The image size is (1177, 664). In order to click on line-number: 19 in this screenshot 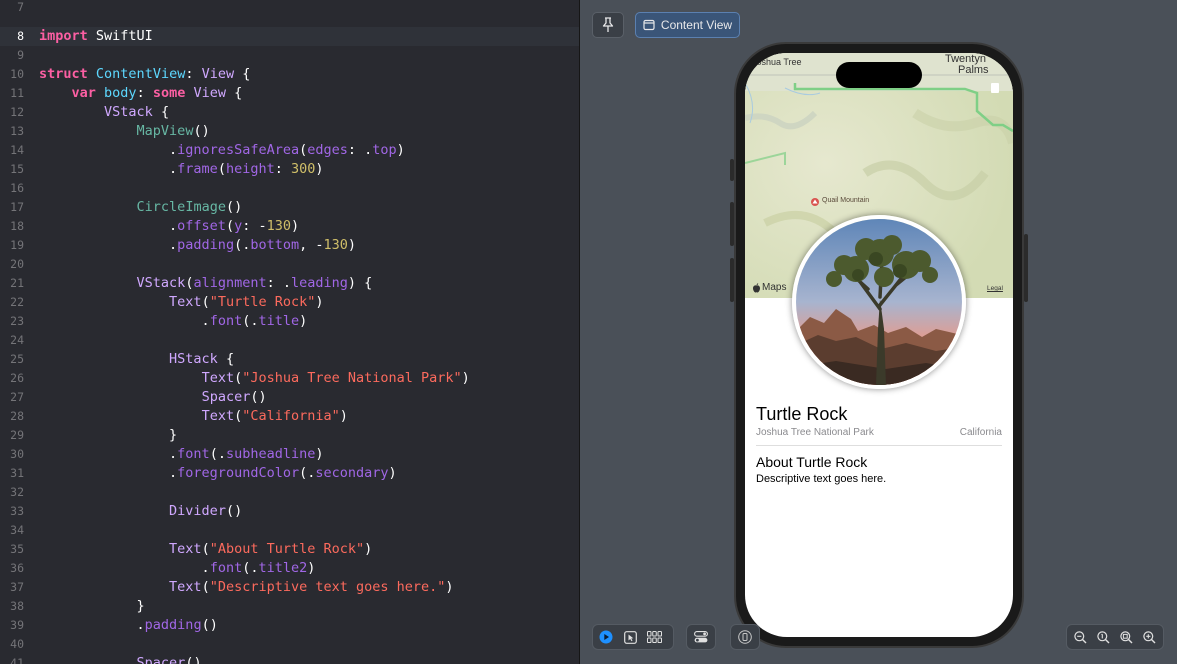, I will do `click(17, 245)`.